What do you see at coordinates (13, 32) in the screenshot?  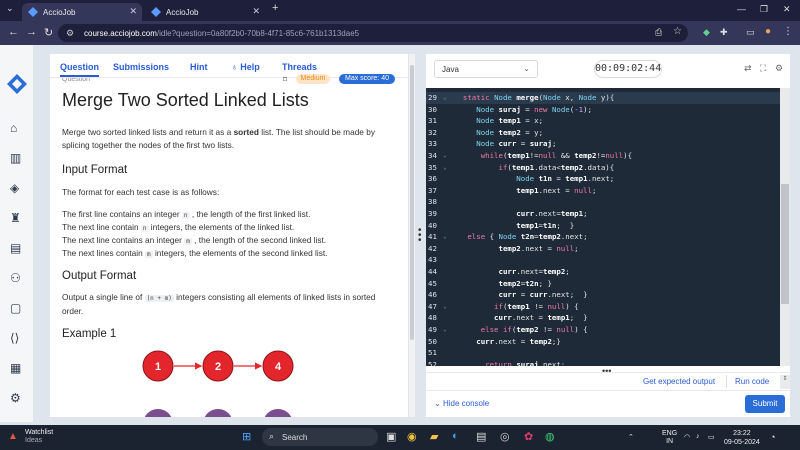 I see `back-icon: ←` at bounding box center [13, 32].